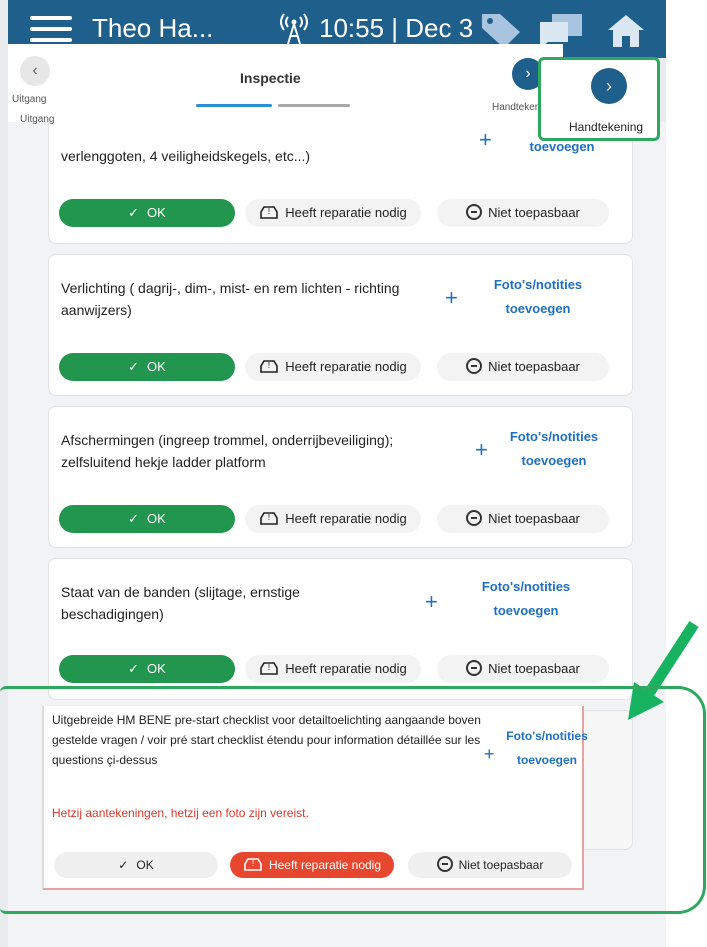  Describe the element at coordinates (51, 29) in the screenshot. I see `menu-icon` at that location.